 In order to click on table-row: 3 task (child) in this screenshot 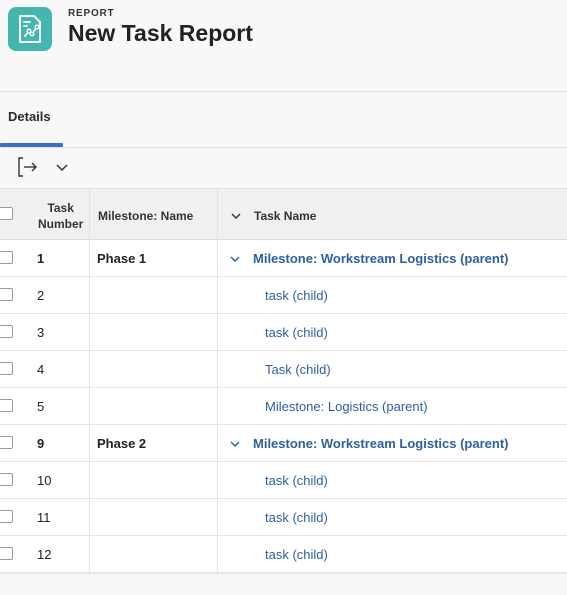, I will do `click(283, 332)`.